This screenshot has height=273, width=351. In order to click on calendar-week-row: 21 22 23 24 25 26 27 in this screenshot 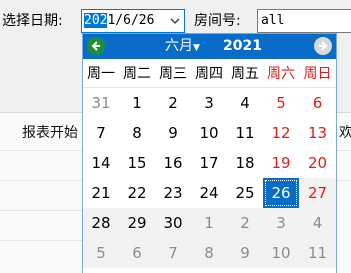, I will do `click(209, 193)`.